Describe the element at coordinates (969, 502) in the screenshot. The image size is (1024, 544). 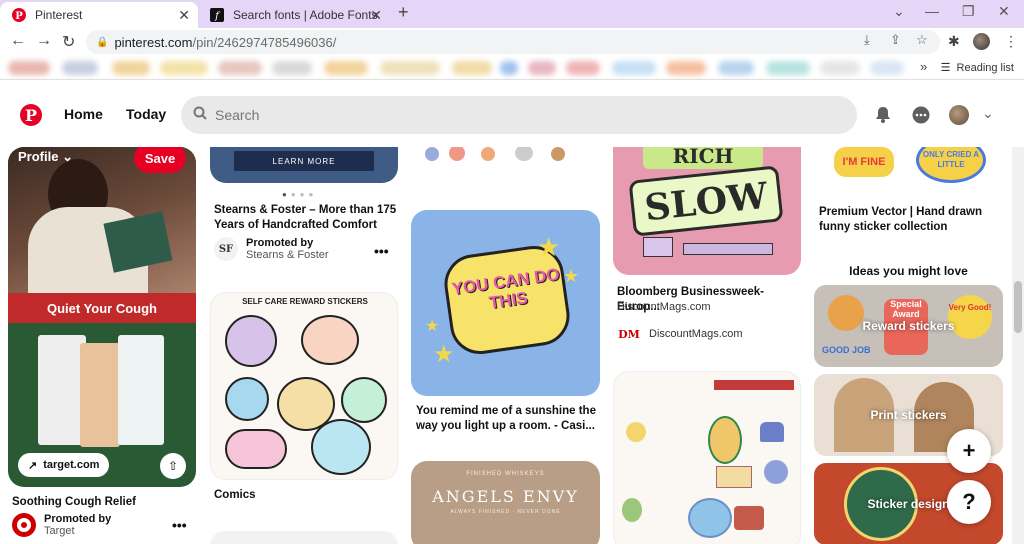
I see `help-button: ?` at that location.